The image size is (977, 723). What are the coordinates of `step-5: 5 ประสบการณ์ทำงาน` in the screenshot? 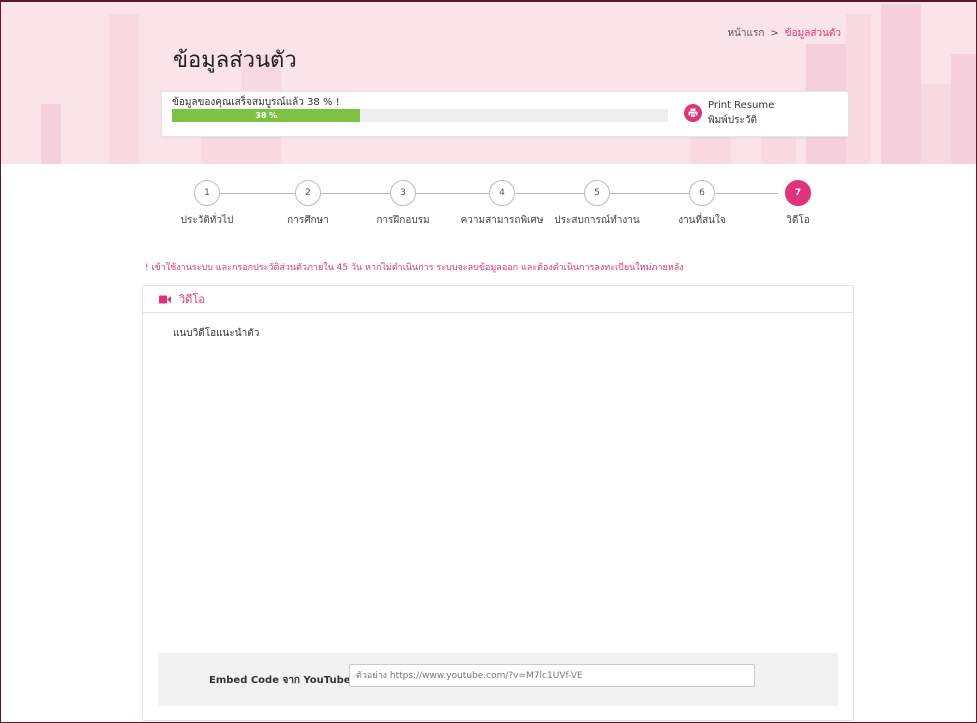 It's located at (597, 204).